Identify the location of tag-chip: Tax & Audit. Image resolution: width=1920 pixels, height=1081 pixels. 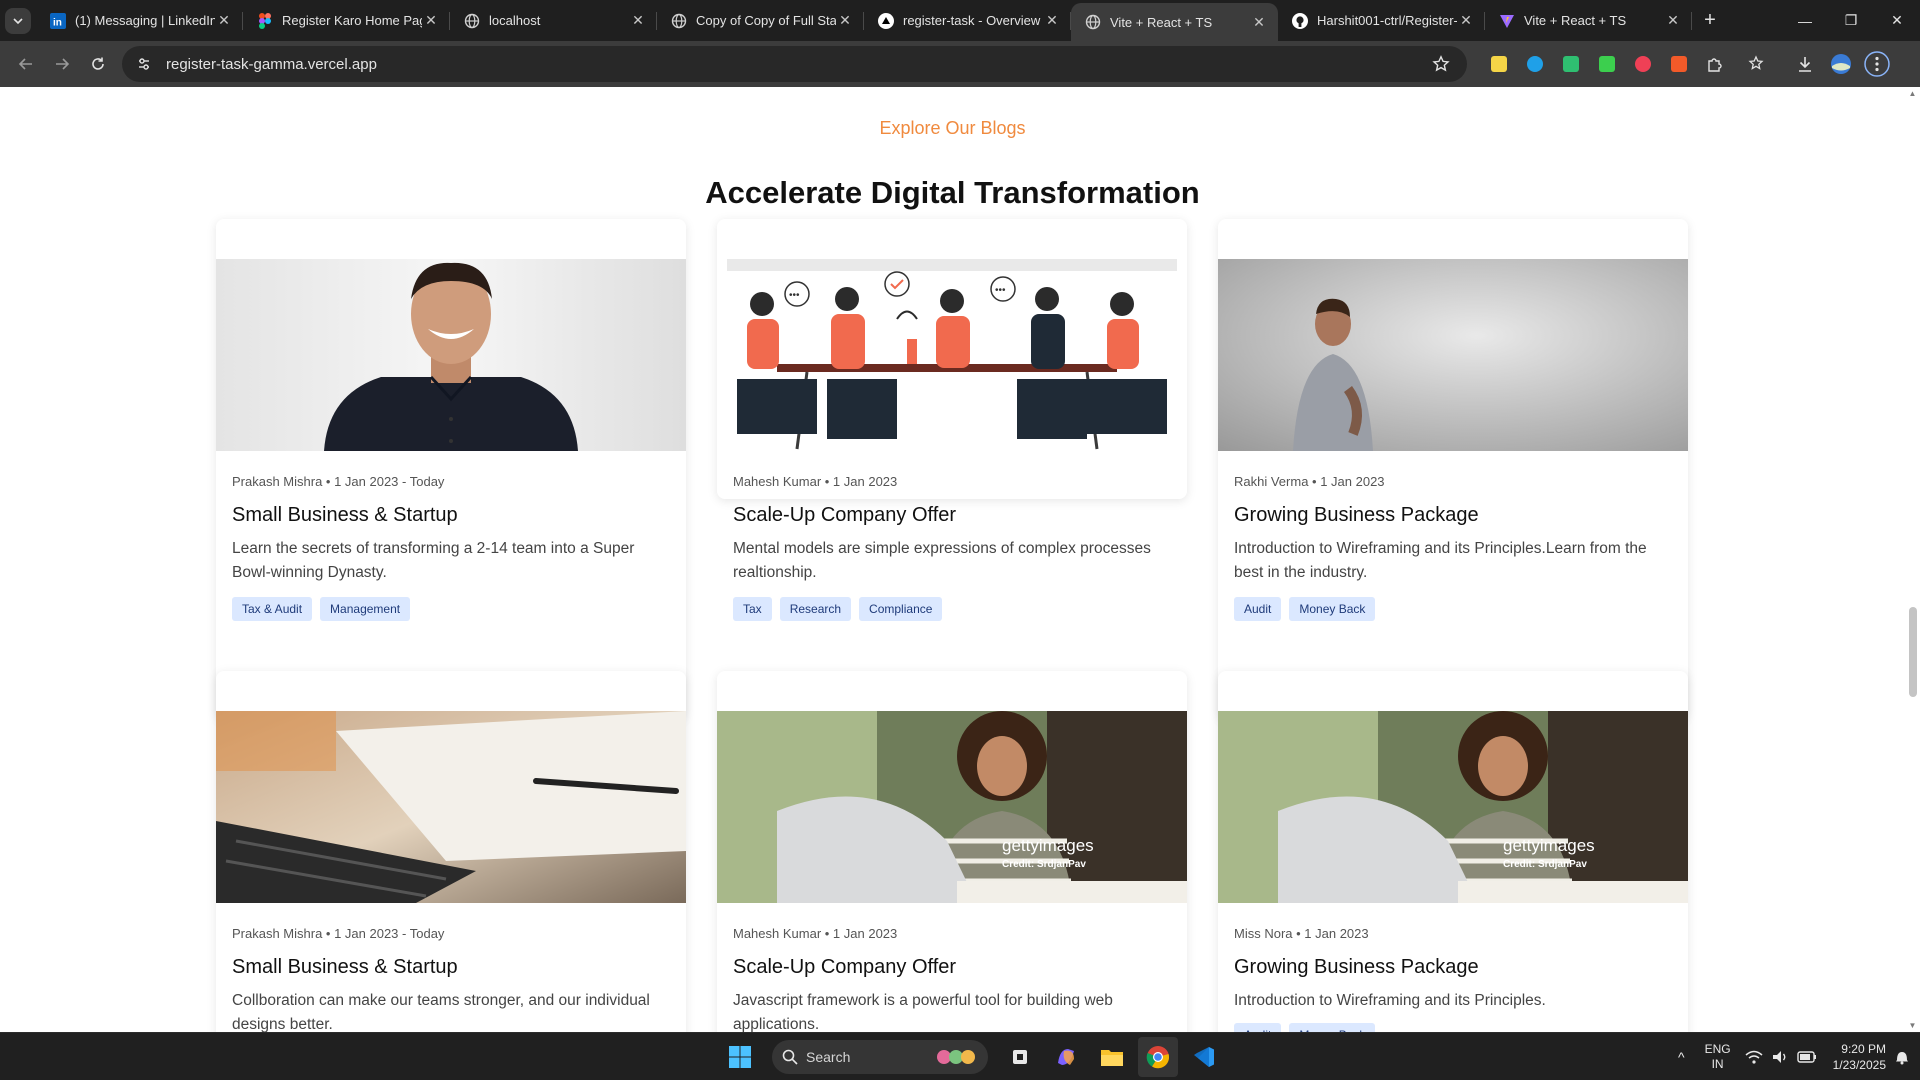
(272, 609).